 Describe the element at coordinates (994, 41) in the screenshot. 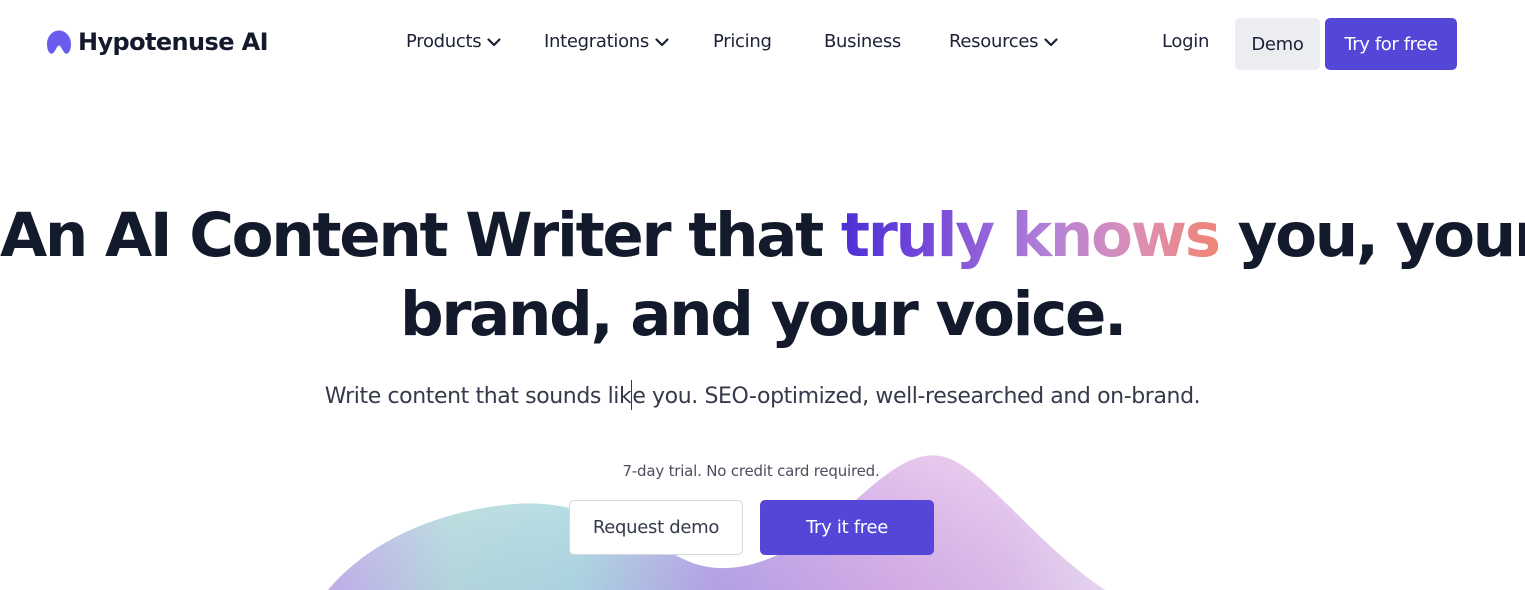

I see `nav-resources-label: Resources` at that location.